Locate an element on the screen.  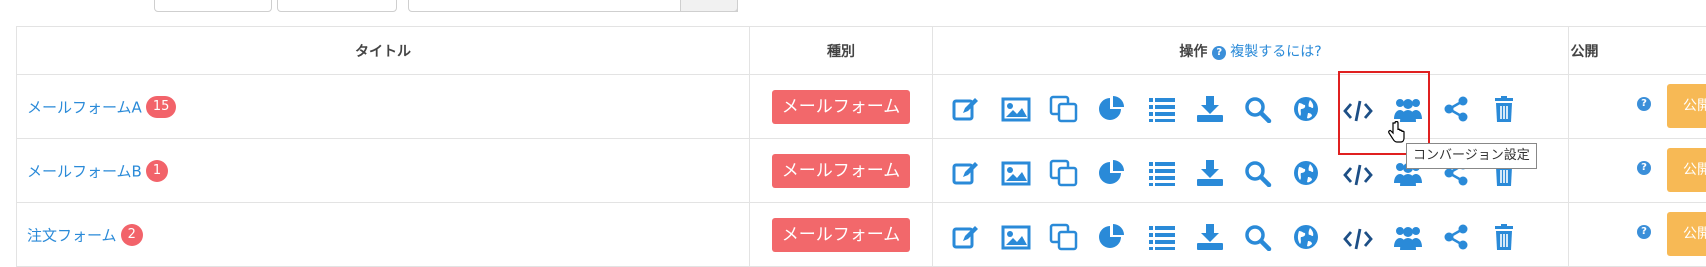
form-title-link: 注文フォーム is located at coordinates (72, 235).